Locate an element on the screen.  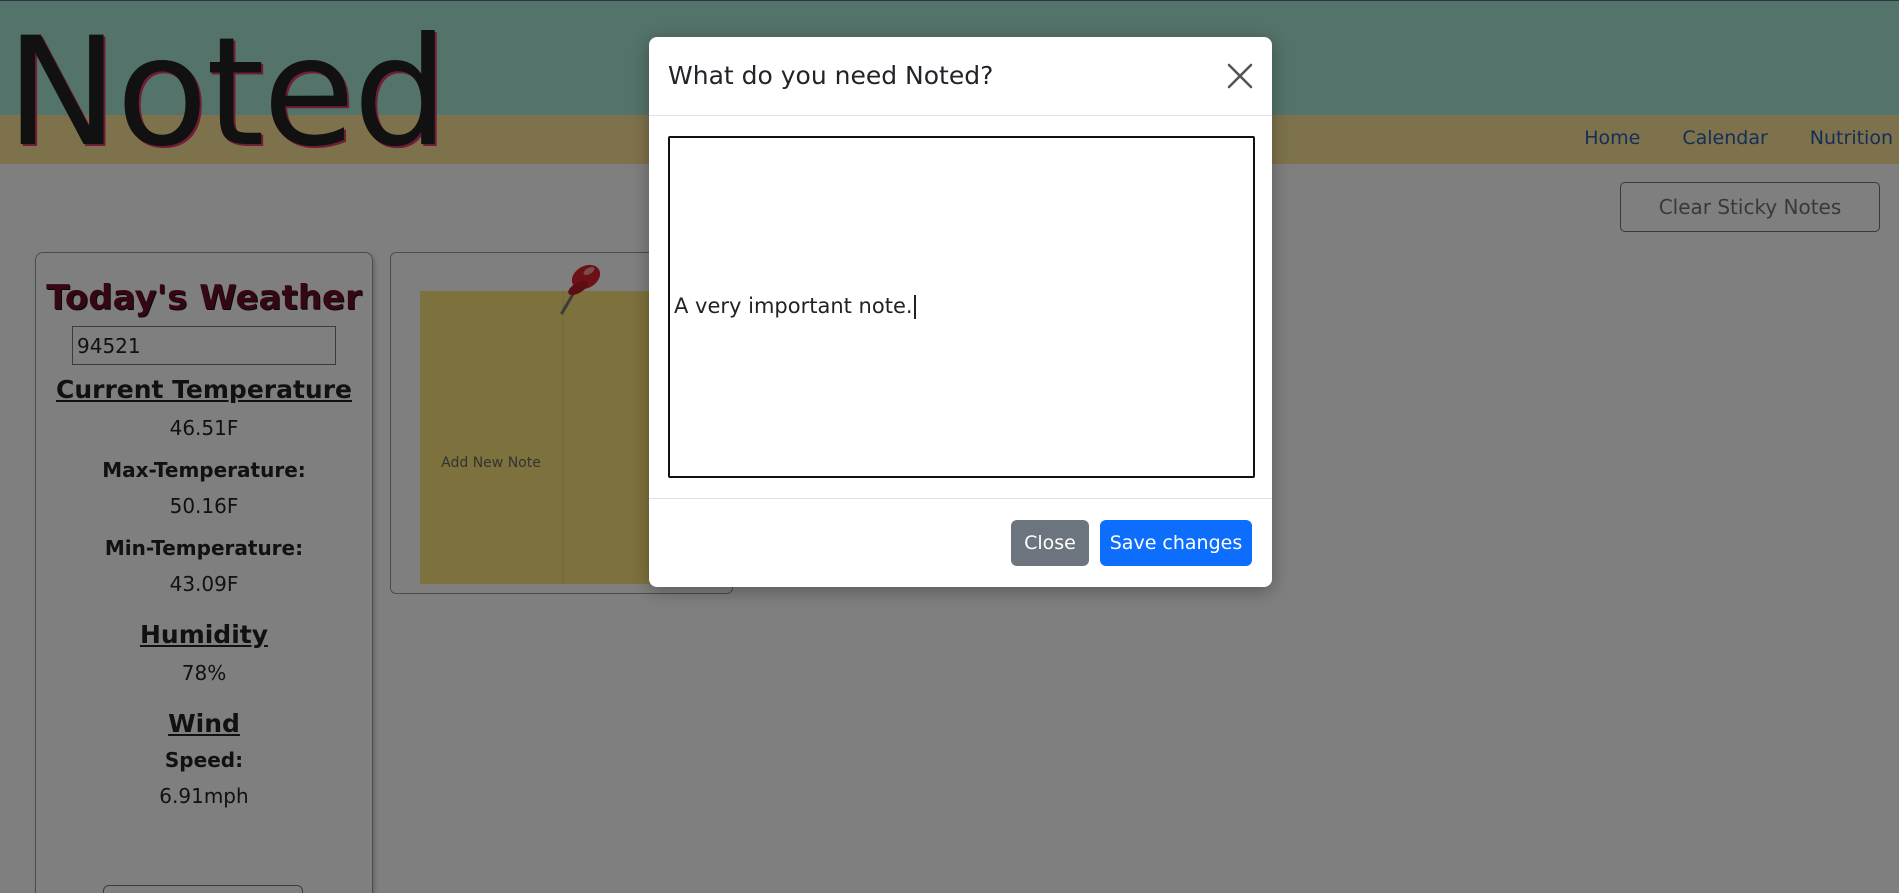
close-button: Close is located at coordinates (1050, 543).